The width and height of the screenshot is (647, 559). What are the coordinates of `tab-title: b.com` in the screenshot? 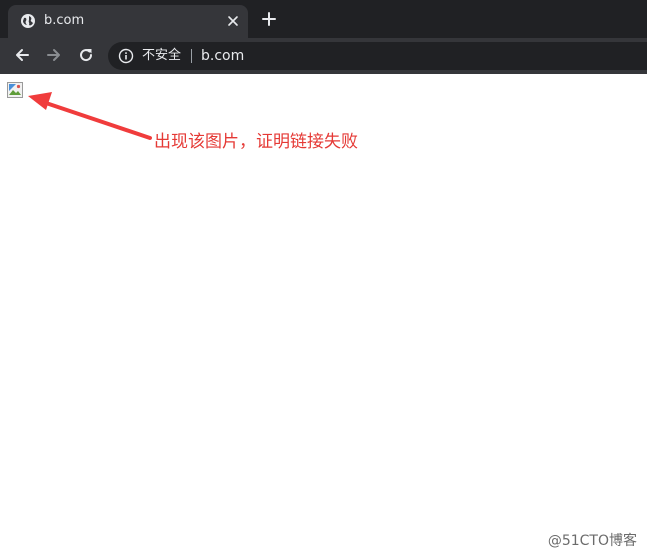 It's located at (64, 20).